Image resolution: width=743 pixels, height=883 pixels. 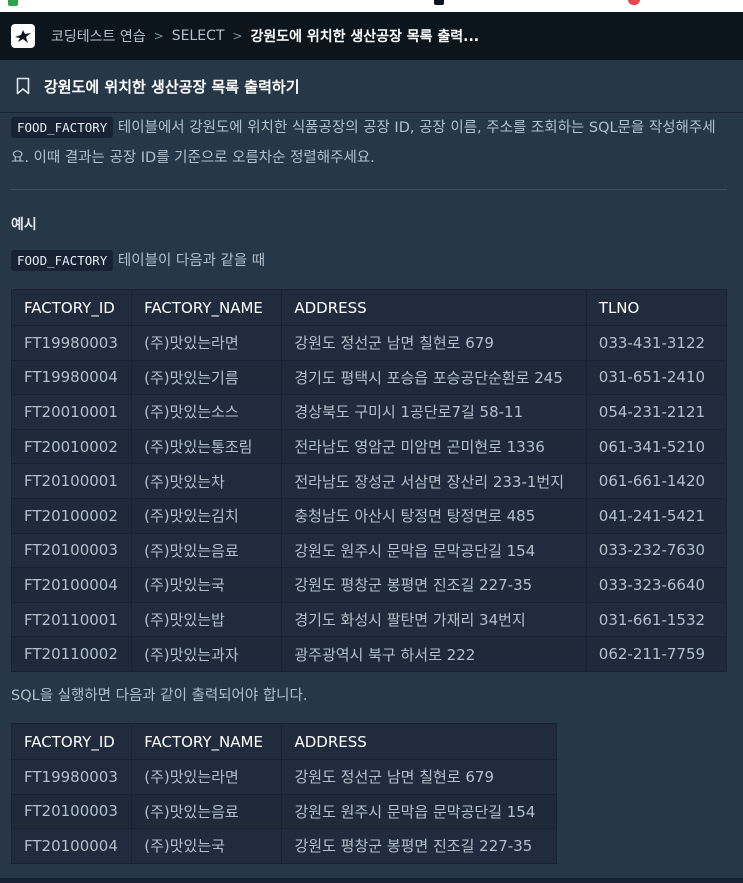 I want to click on table-cell: 033-431-3122, so click(x=656, y=343).